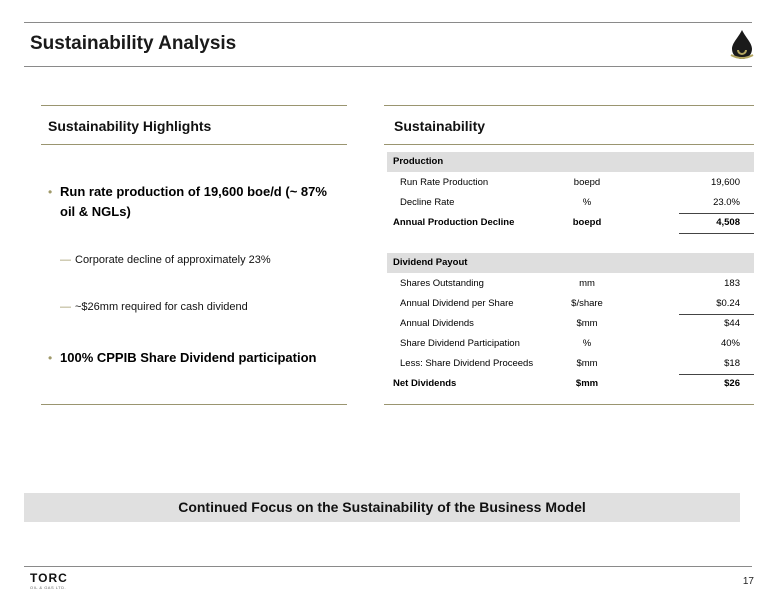 The width and height of the screenshot is (776, 600). I want to click on row-label: Less: Share Dividend Proceeds, so click(467, 363).